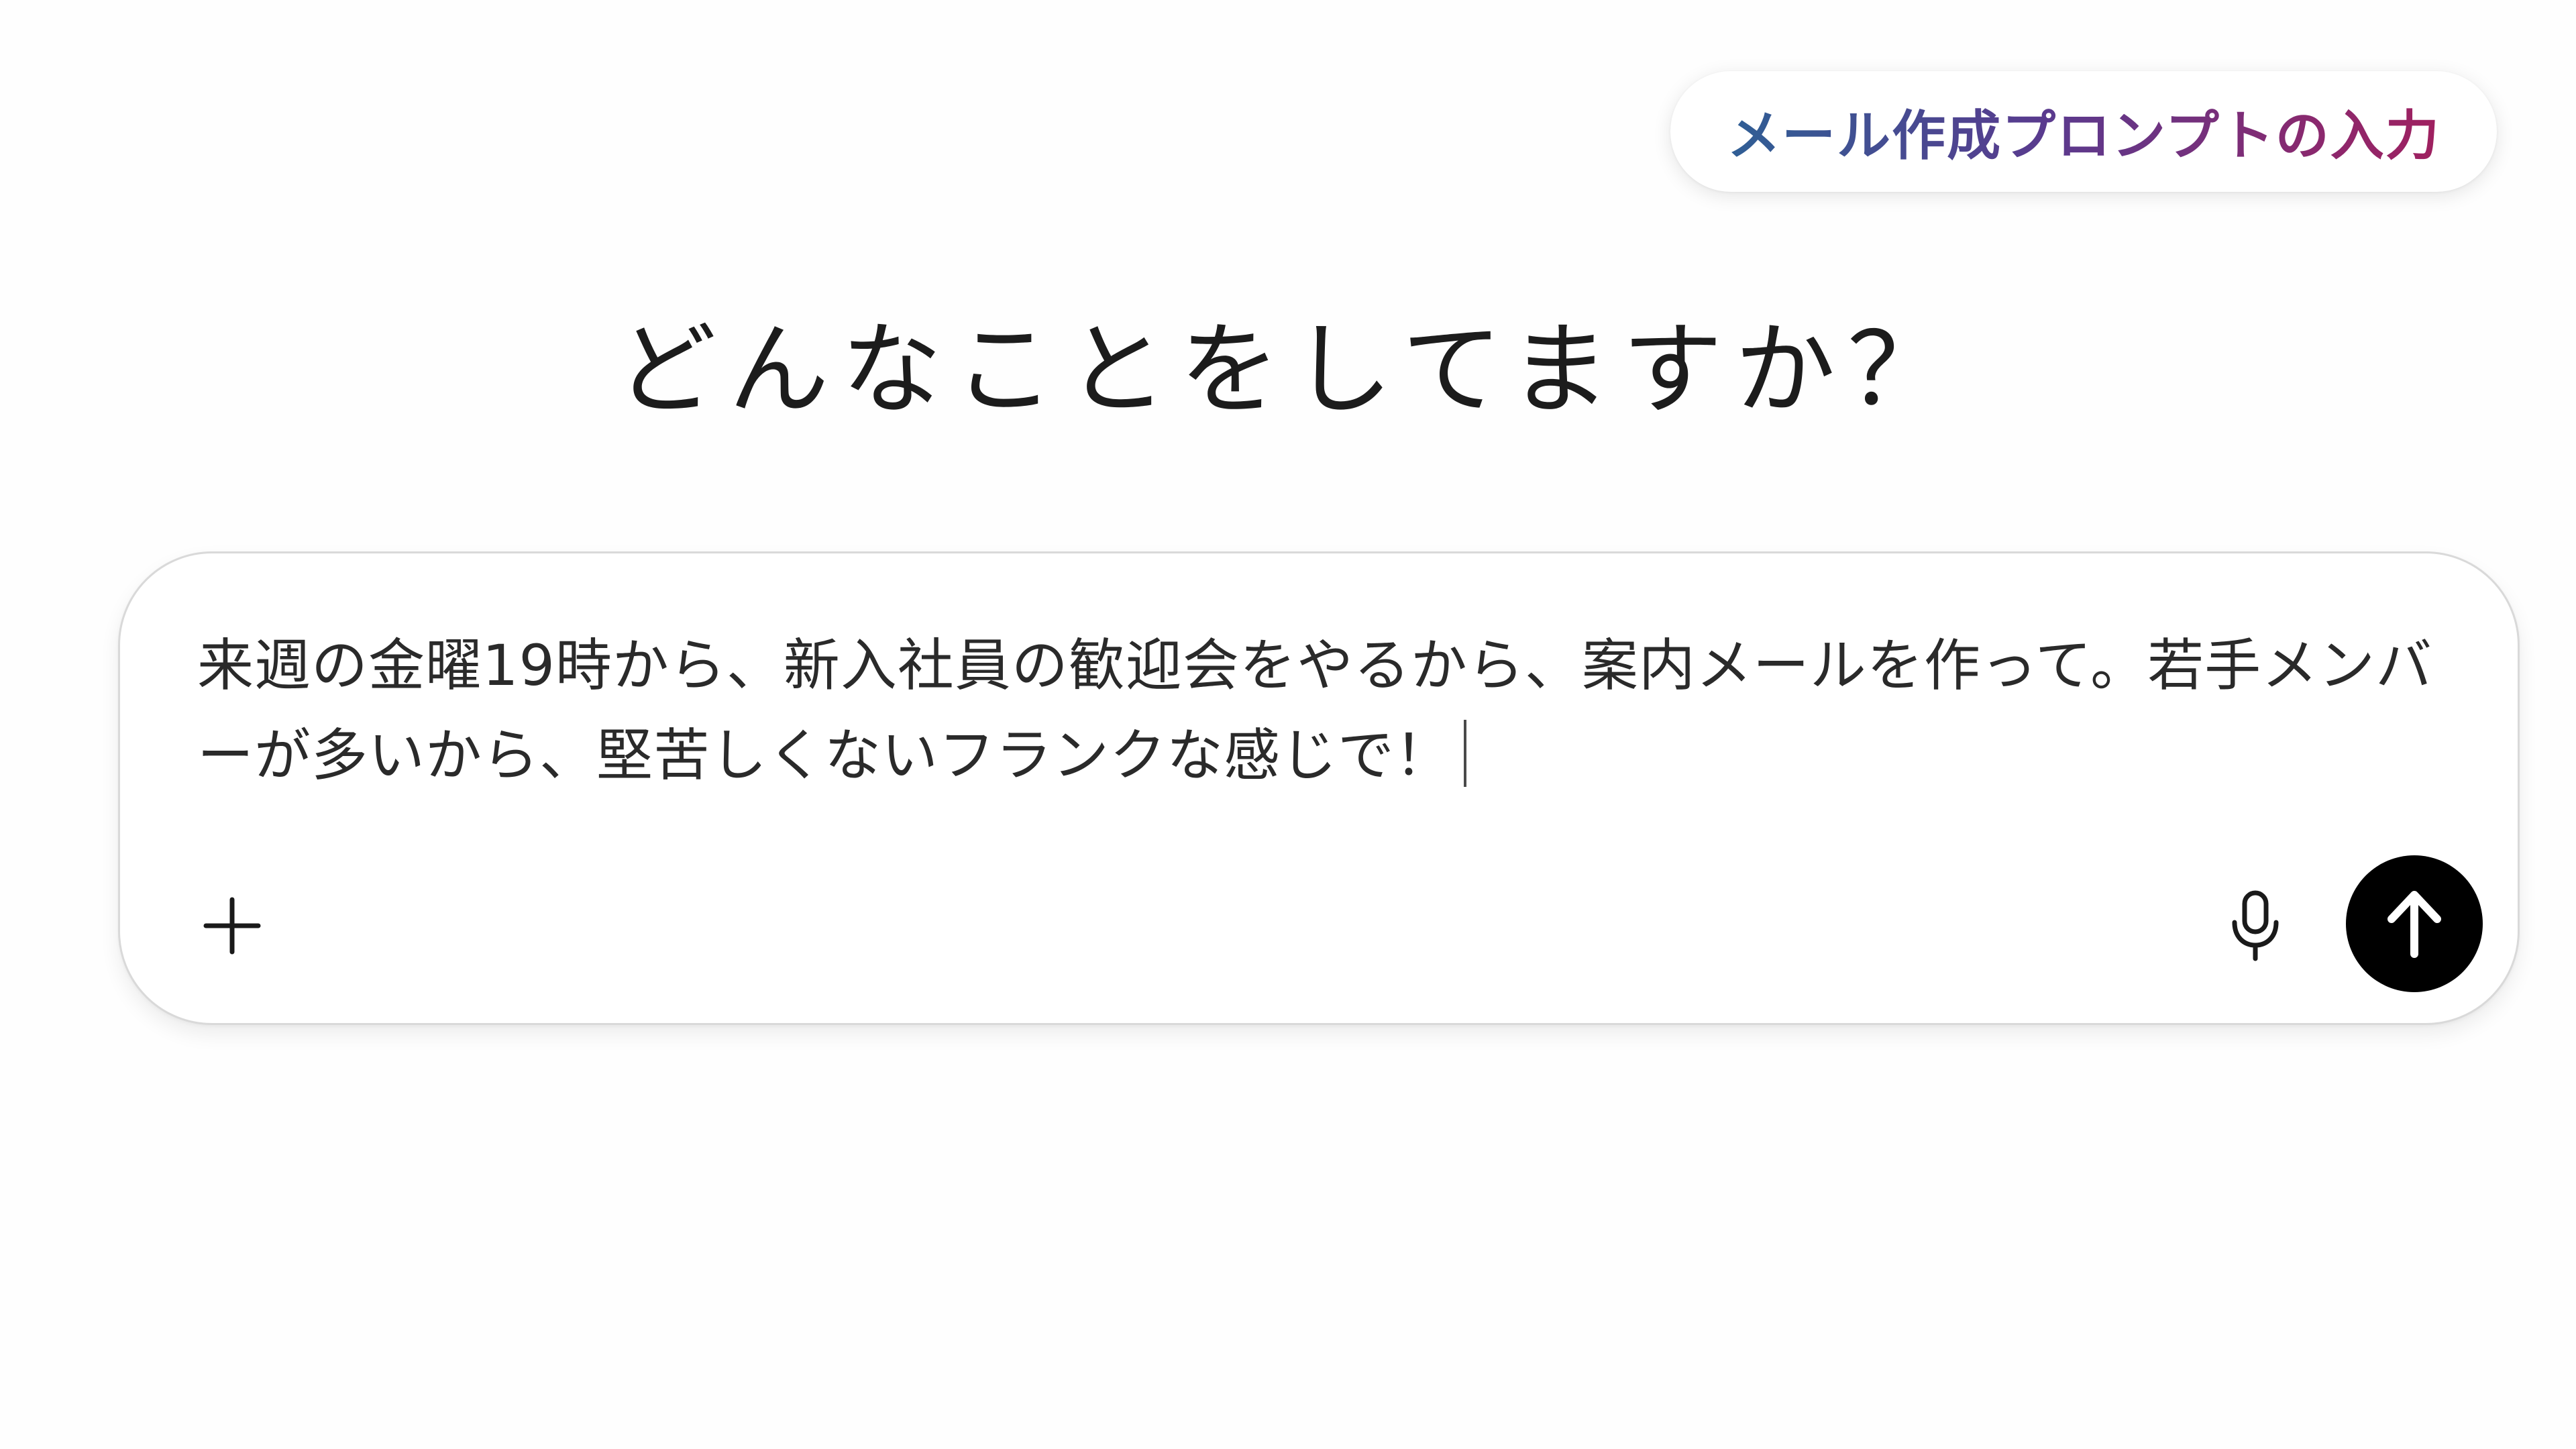  I want to click on page-title: どんなことをしてますか？, so click(1287, 370).